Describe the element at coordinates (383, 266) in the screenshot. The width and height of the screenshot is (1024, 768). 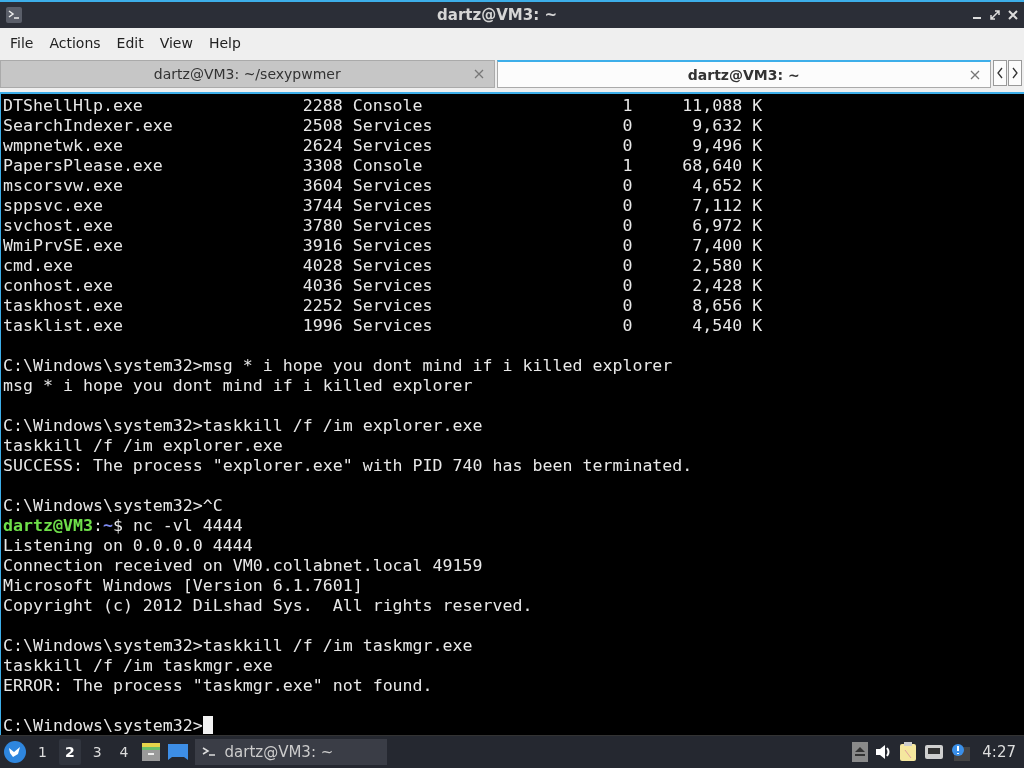
I see `terminal-line: cmd.exe 4028 Services 0 2,580 K` at that location.